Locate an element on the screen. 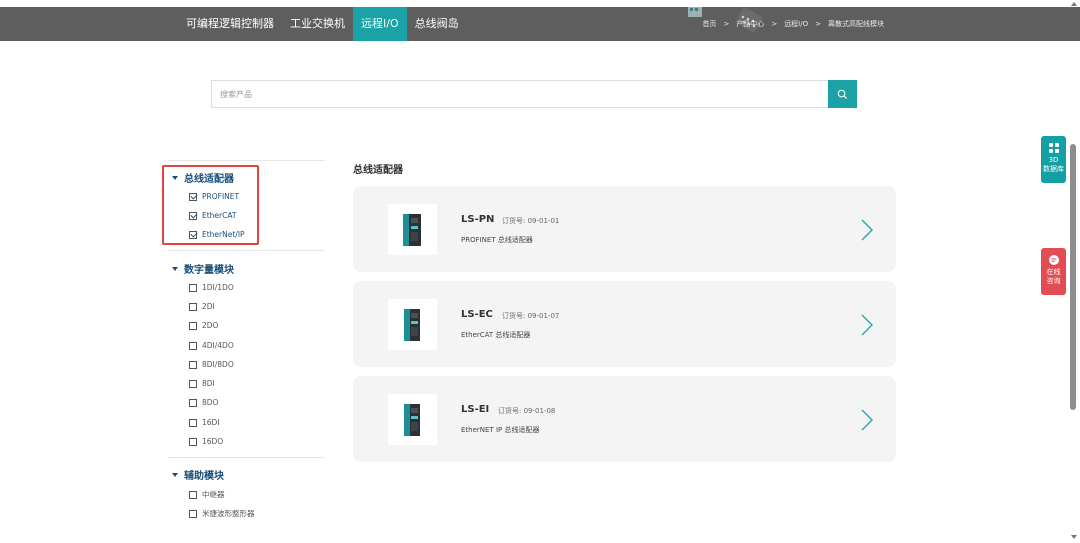 This screenshot has height=543, width=1080. main-menu: 可编程逻辑控制器 工业交换机 远程I/O 总线阀岛 is located at coordinates (322, 24).